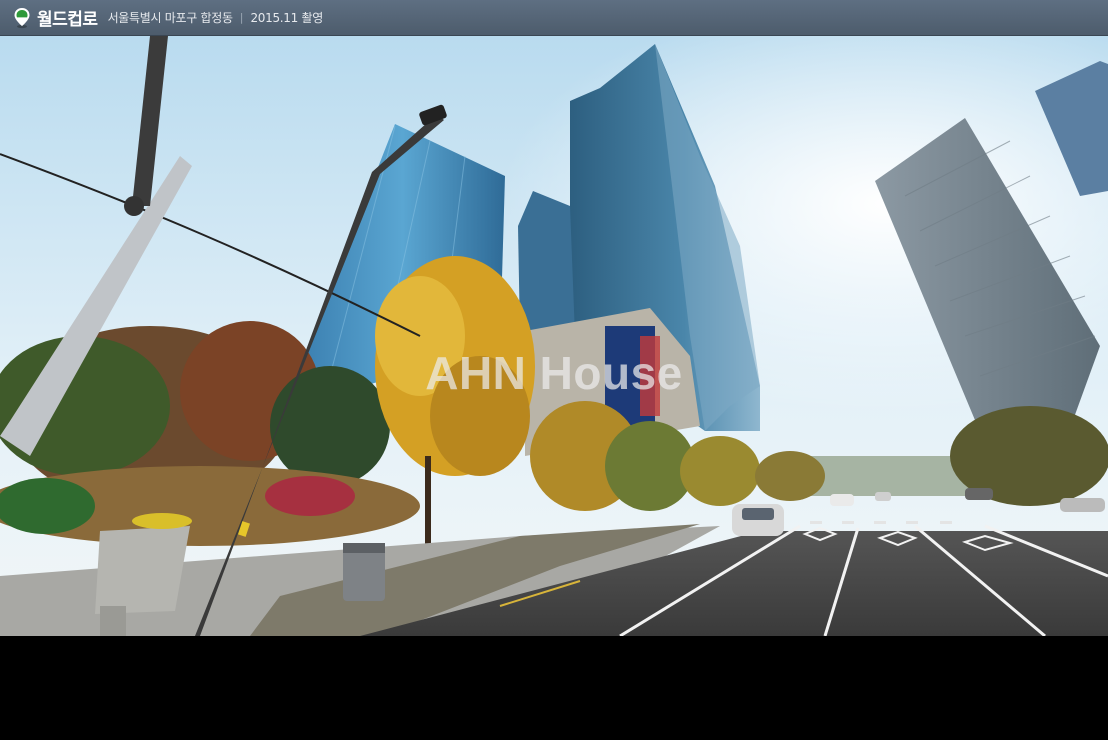 The height and width of the screenshot is (740, 1108). Describe the element at coordinates (286, 18) in the screenshot. I see `capture-date: 2015.11 촬영` at that location.